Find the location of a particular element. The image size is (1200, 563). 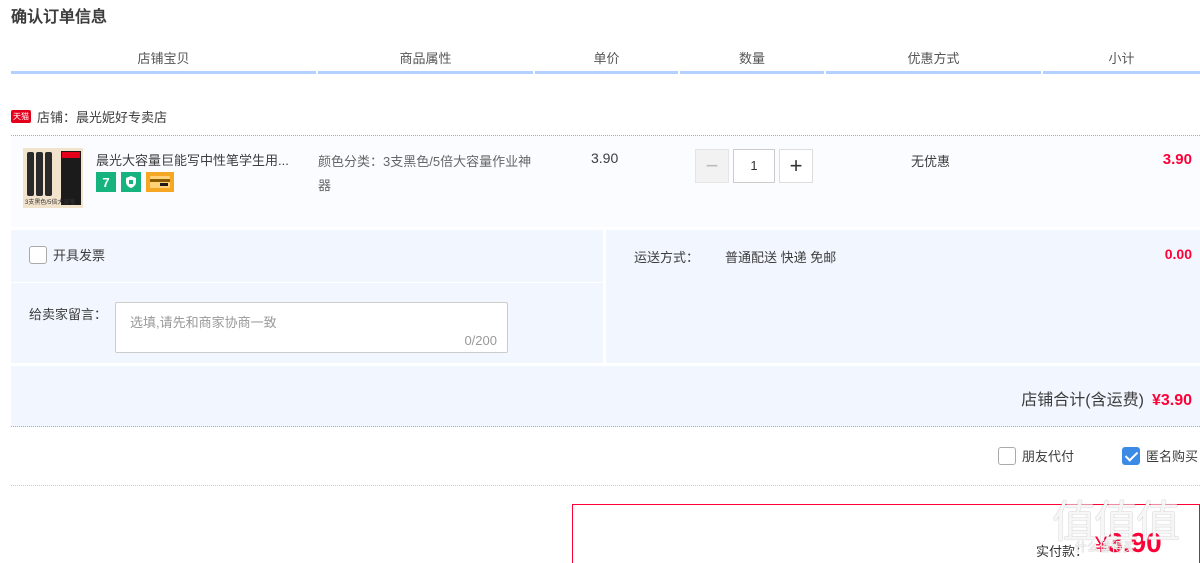

order-options: 朋友代付 匿名购买 is located at coordinates (1097, 455).